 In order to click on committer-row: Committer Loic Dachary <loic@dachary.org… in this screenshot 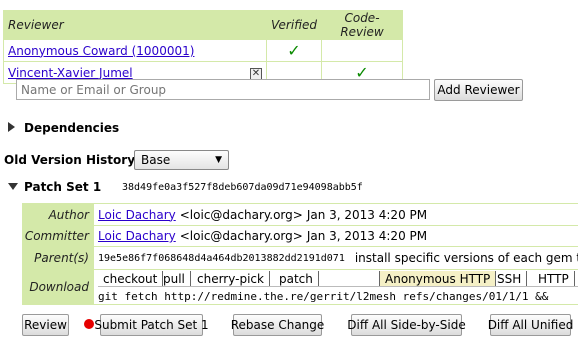, I will do `click(300, 236)`.